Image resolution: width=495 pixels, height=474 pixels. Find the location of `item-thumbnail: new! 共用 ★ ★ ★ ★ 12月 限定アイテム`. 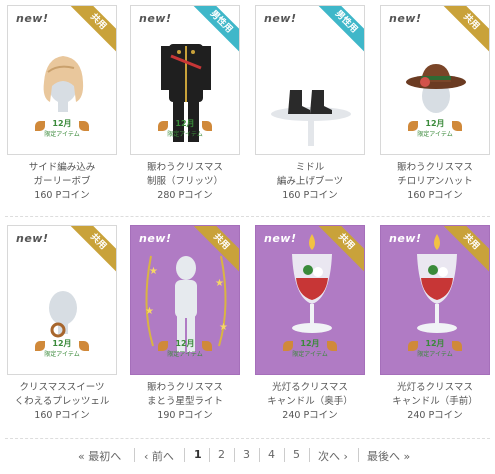

item-thumbnail: new! 共用 ★ ★ ★ ★ 12月 限定アイテム is located at coordinates (185, 300).